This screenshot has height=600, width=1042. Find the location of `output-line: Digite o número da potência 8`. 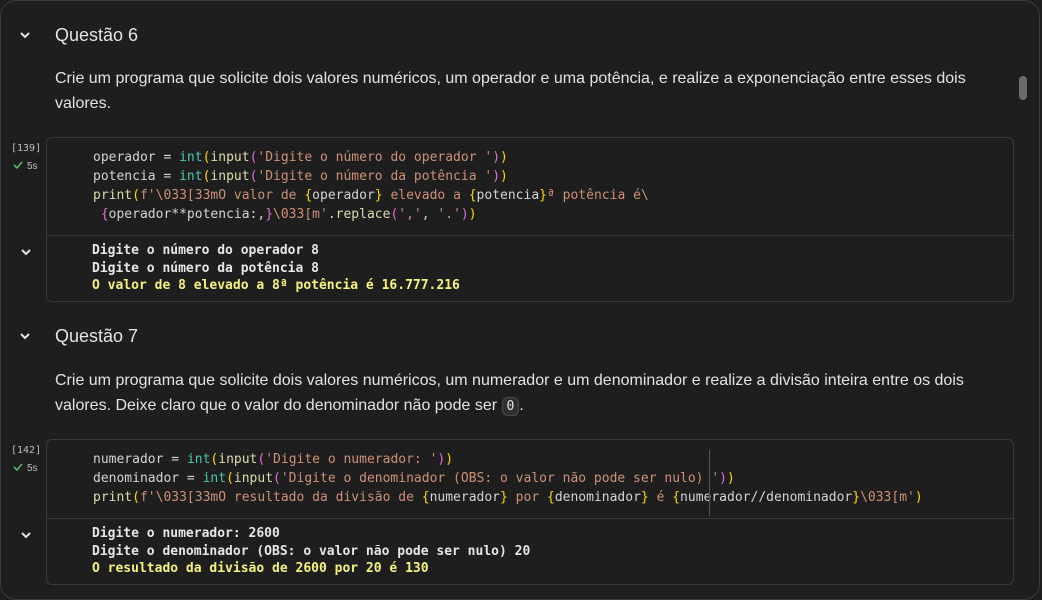

output-line: Digite o número da potência 8 is located at coordinates (205, 268).